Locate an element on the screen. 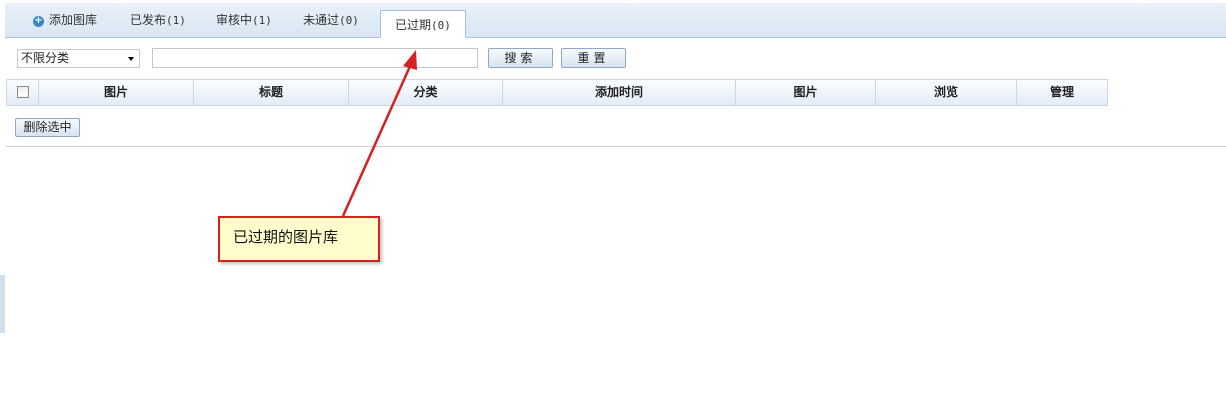  annotation-callout: 已过期的图片库 is located at coordinates (299, 239).